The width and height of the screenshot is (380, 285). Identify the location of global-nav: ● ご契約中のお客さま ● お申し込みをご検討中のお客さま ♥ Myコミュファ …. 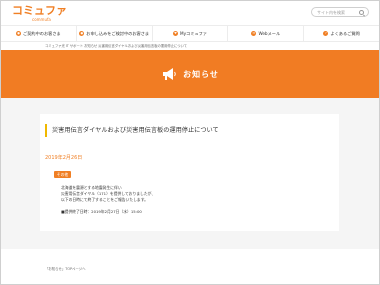
(190, 33).